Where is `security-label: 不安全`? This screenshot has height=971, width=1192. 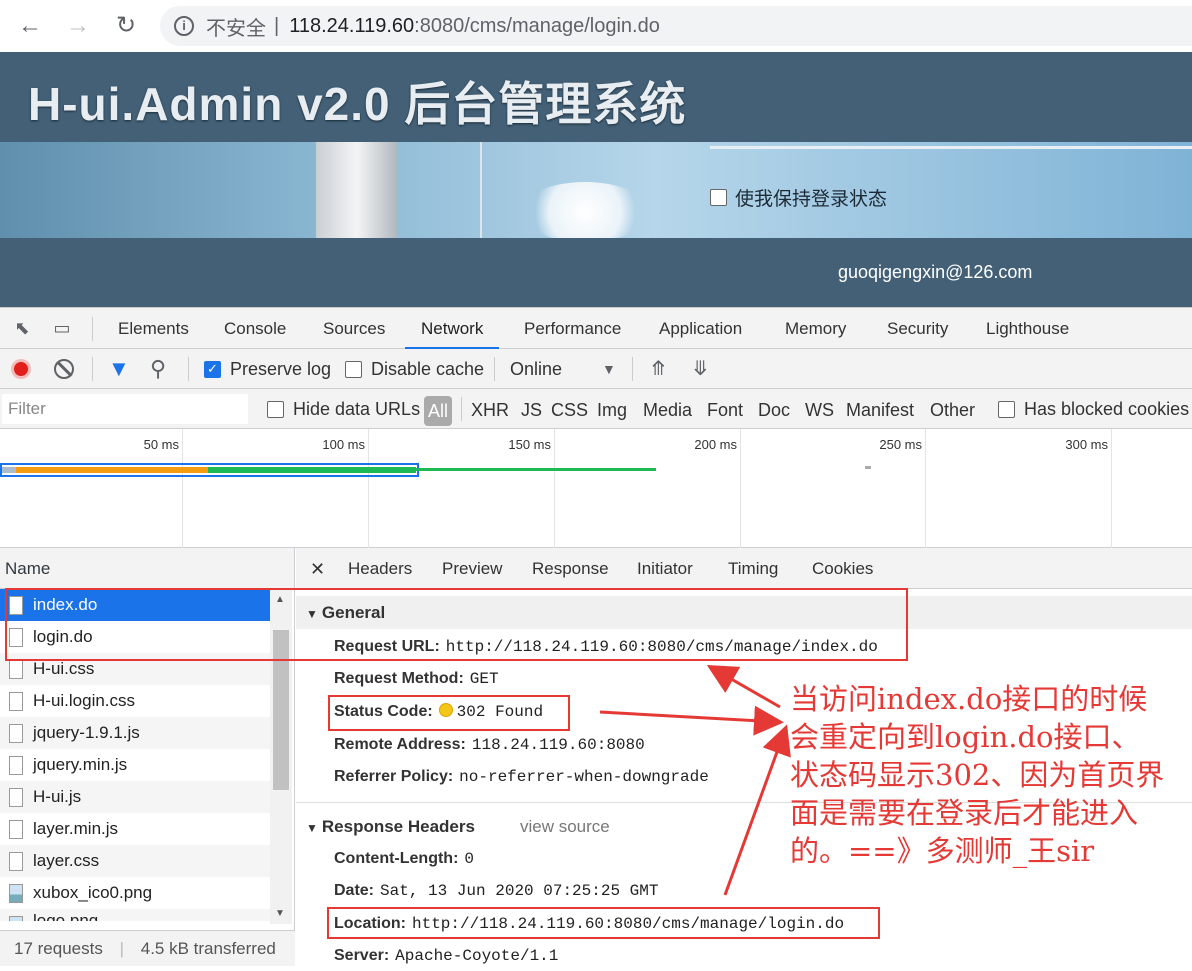 security-label: 不安全 is located at coordinates (236, 26).